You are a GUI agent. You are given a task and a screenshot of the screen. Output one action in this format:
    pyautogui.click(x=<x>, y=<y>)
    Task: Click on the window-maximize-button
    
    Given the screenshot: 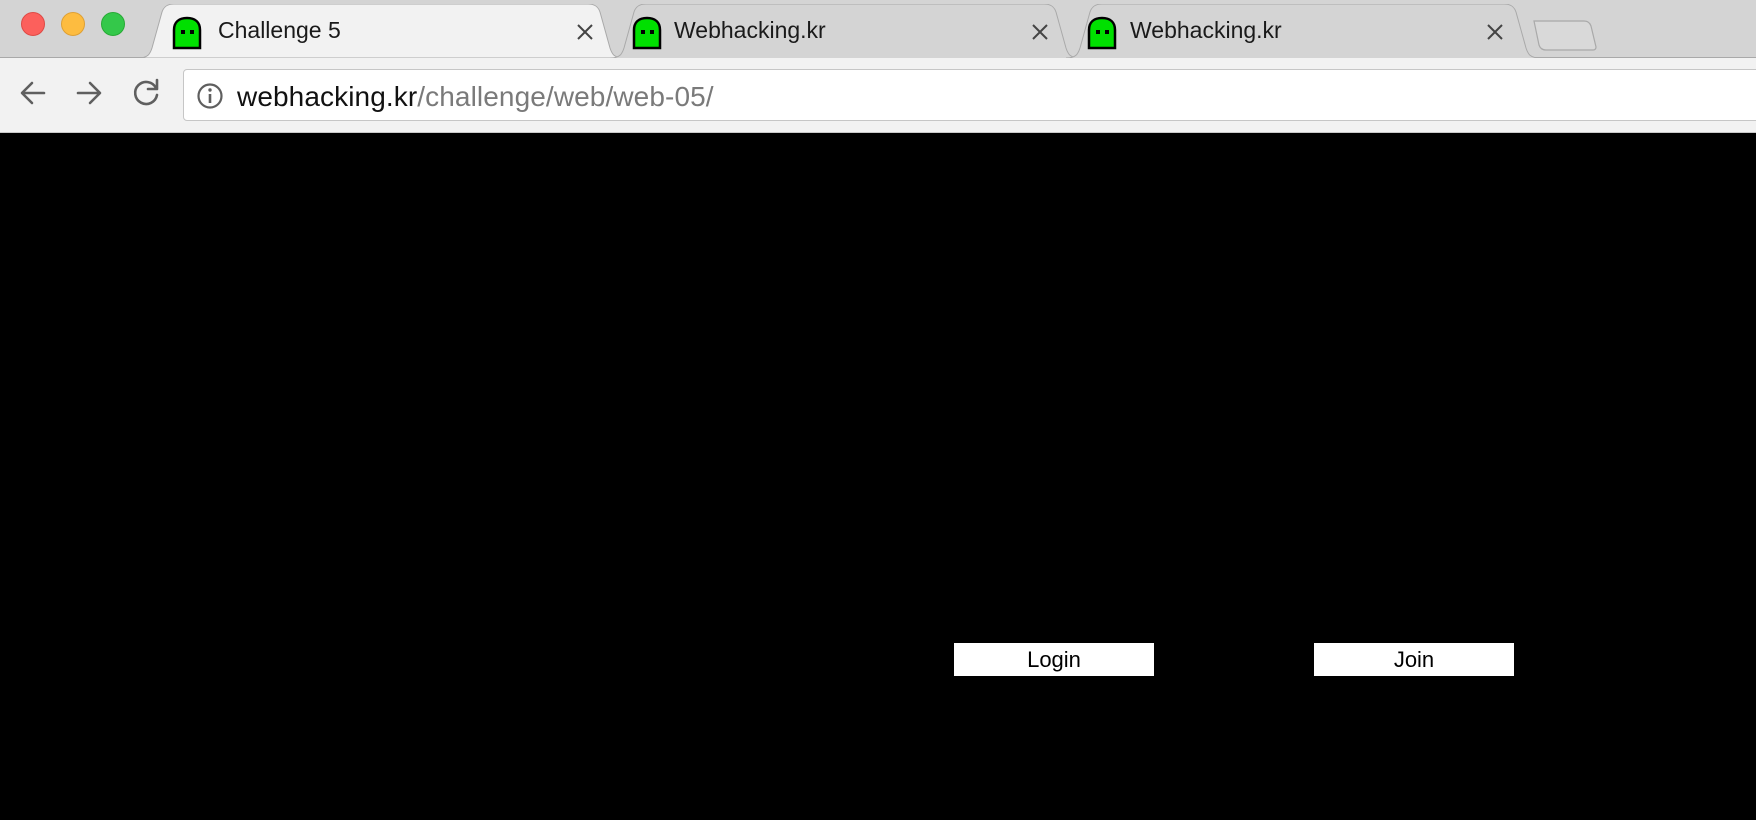 What is the action you would take?
    pyautogui.click(x=113, y=24)
    